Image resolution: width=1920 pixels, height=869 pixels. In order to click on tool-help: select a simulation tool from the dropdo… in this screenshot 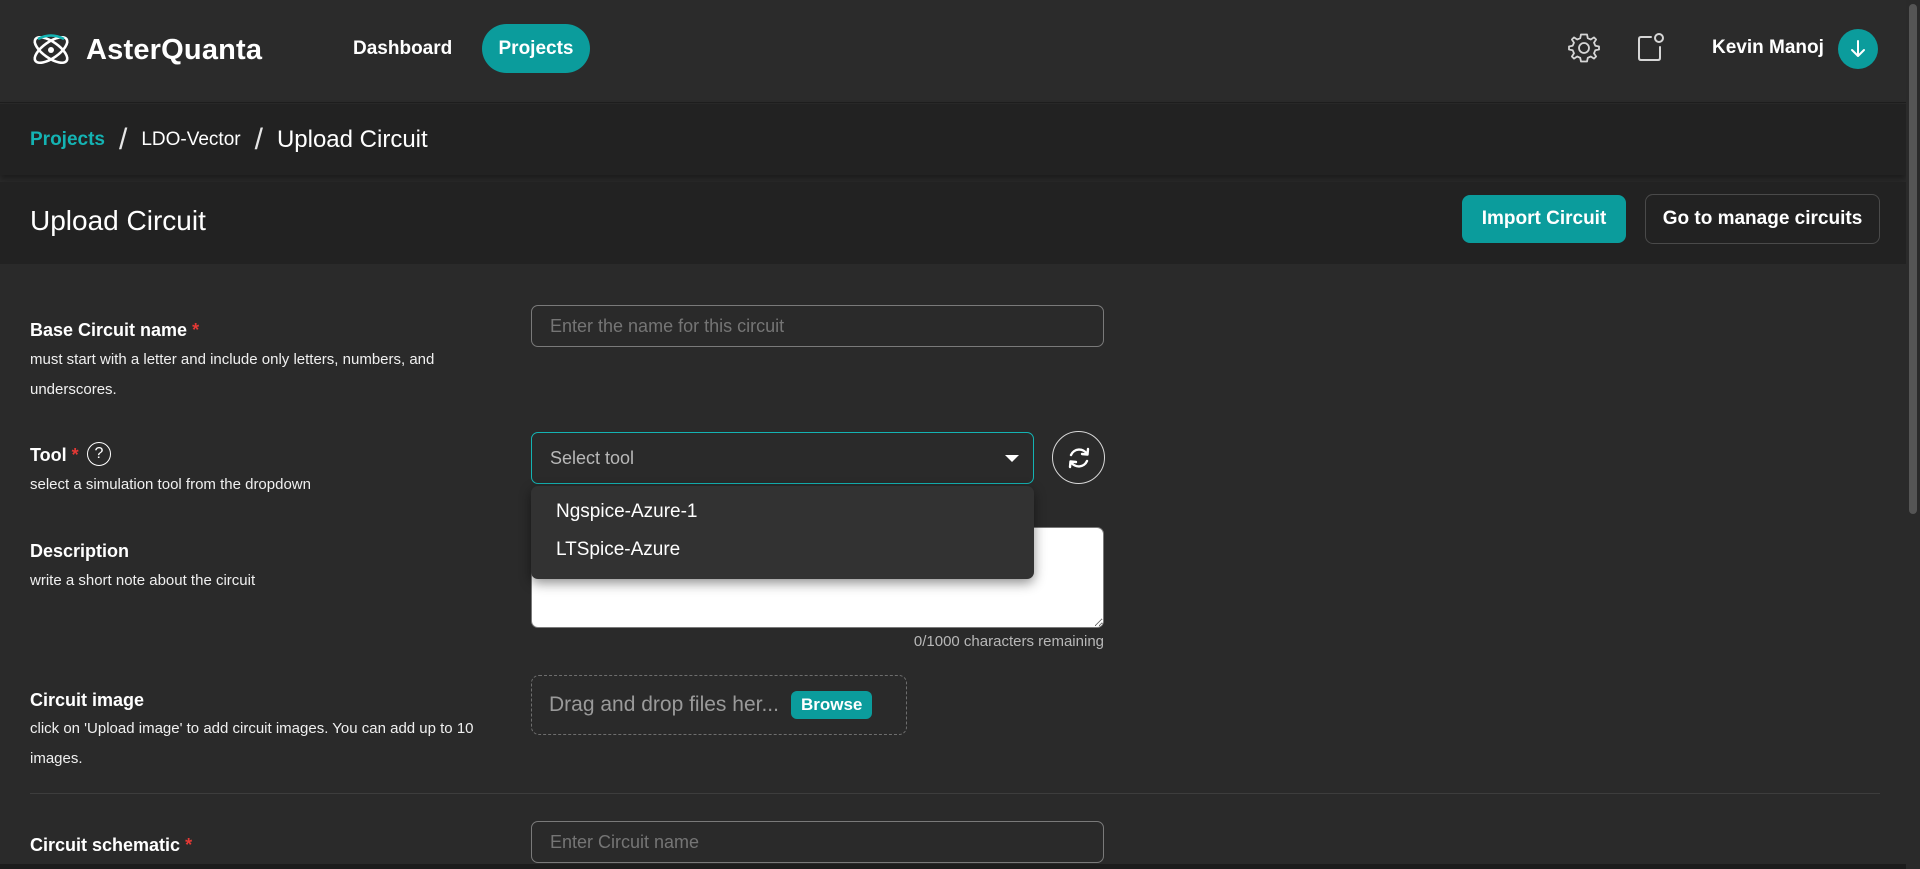, I will do `click(170, 484)`.